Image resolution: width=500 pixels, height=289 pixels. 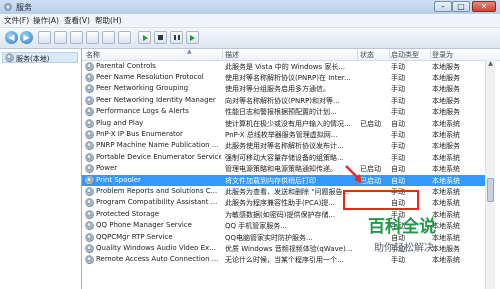 I want to click on service-name: Peer Name Resolution Protocol, so click(x=150, y=76).